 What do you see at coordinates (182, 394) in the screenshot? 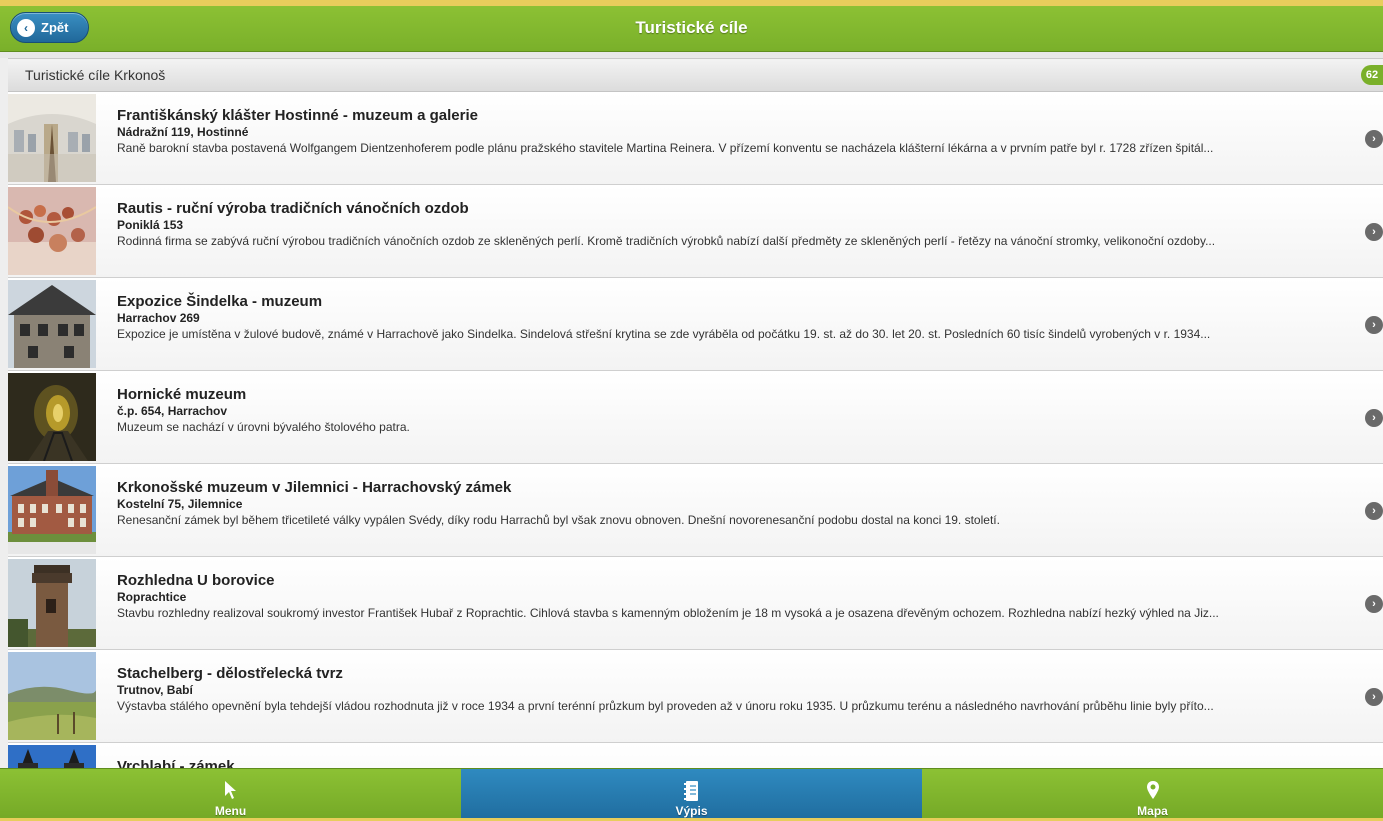
I see `item-title: Hornické muzeum` at bounding box center [182, 394].